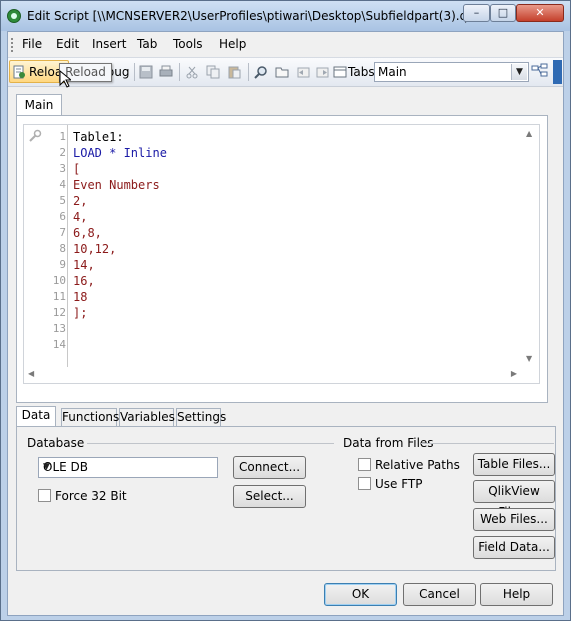 The width and height of the screenshot is (571, 621). I want to click on code-line: Table1:, so click(120, 137).